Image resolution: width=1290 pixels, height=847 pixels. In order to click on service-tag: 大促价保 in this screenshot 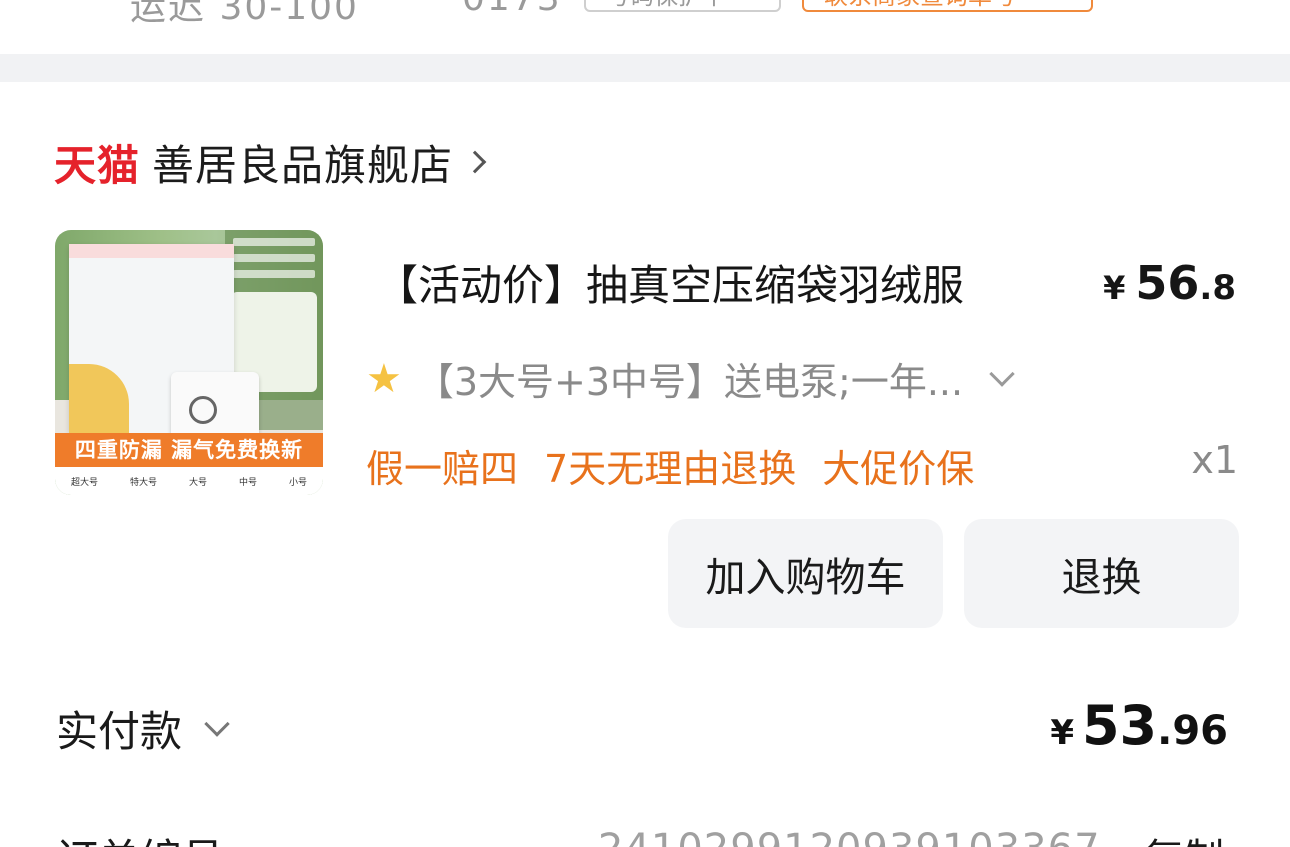, I will do `click(898, 469)`.